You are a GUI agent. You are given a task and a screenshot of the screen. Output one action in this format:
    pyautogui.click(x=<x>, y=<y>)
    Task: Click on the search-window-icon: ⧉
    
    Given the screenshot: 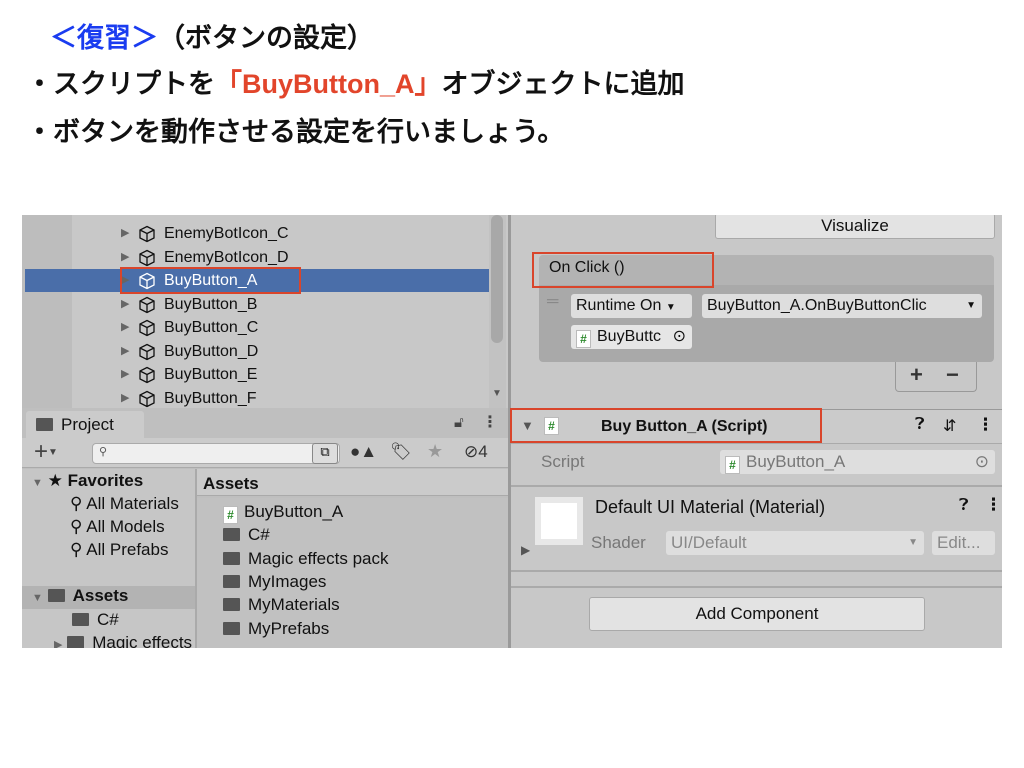 What is the action you would take?
    pyautogui.click(x=325, y=453)
    